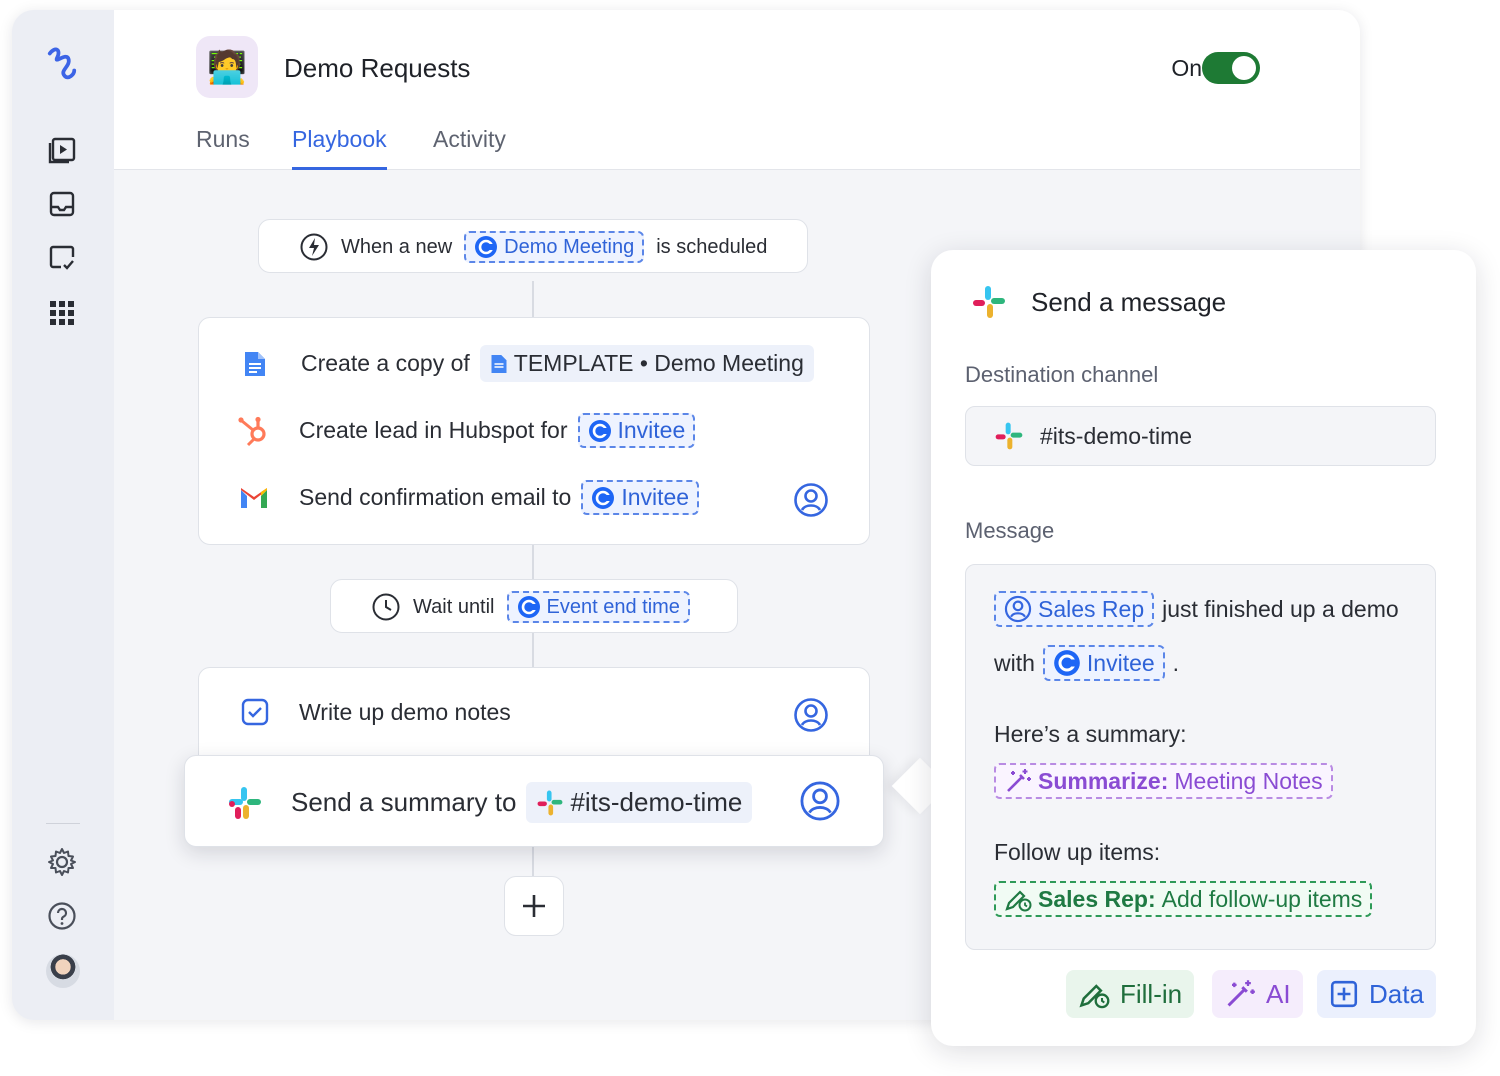 The image size is (1500, 1076). I want to click on sales-rep-label: Sales Rep, so click(1091, 608).